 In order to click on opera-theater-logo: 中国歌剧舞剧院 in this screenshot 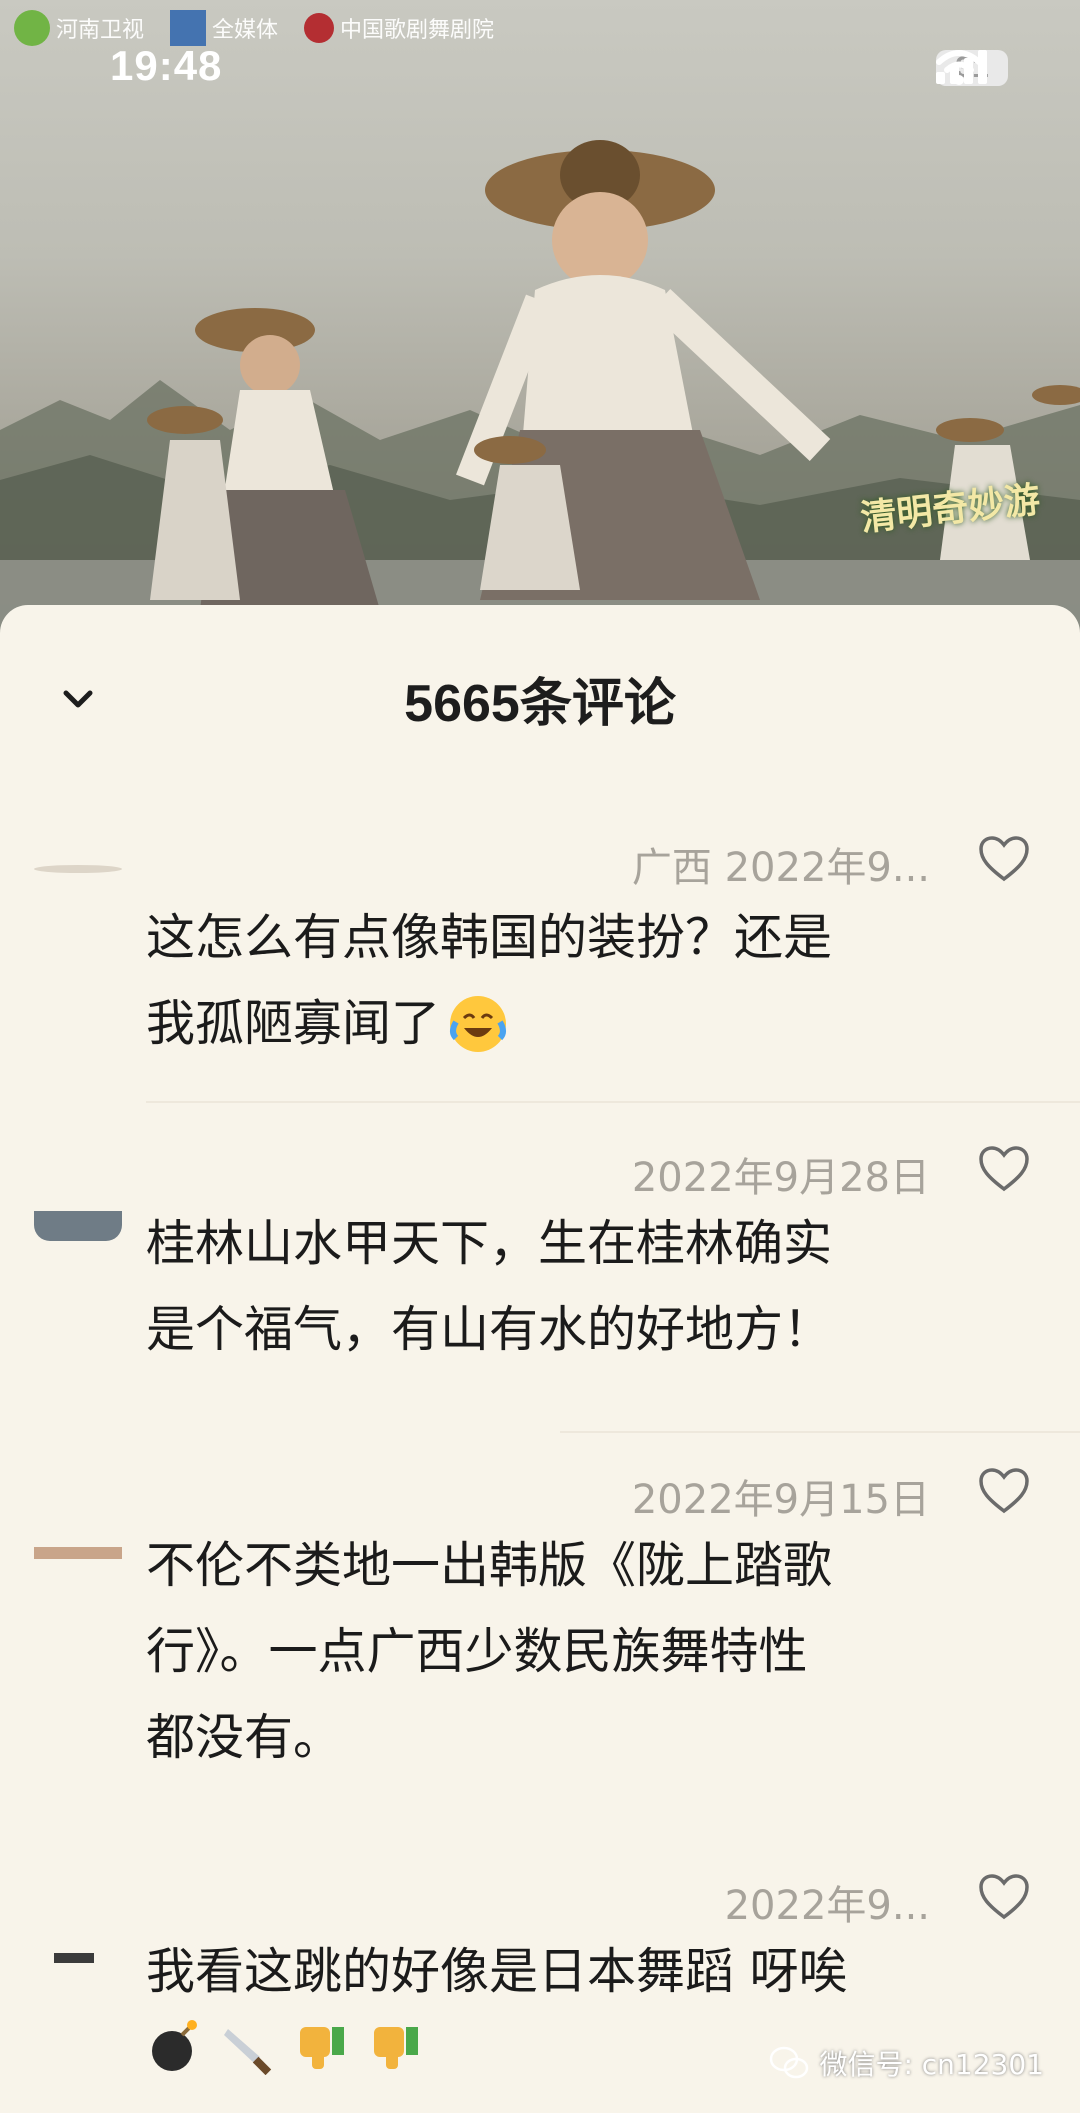, I will do `click(399, 28)`.